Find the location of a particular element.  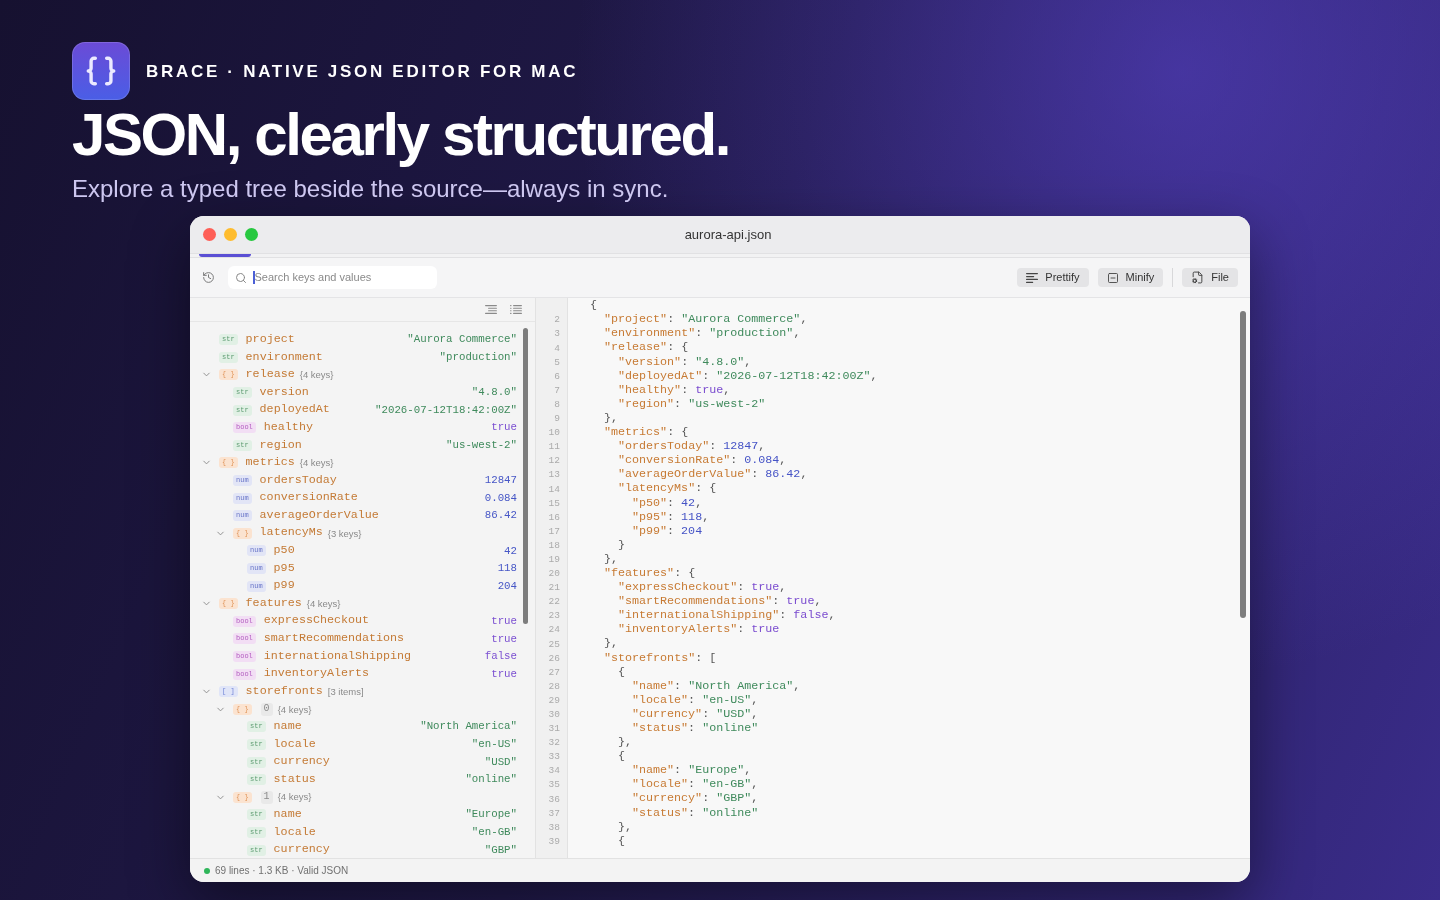

zoom-button is located at coordinates (251, 234).